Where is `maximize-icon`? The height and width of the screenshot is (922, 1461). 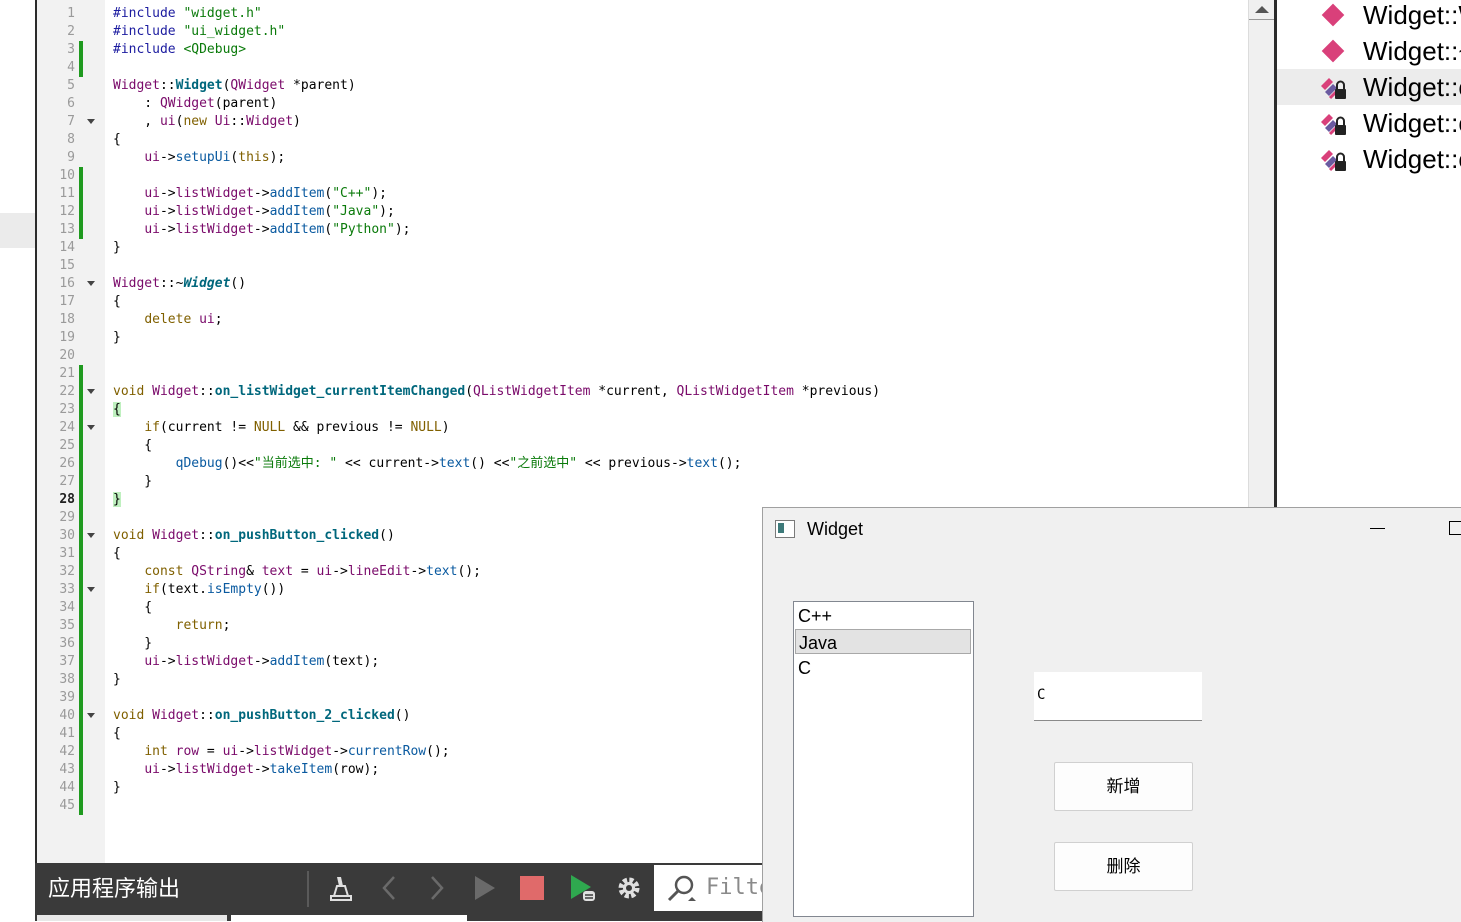 maximize-icon is located at coordinates (1455, 528).